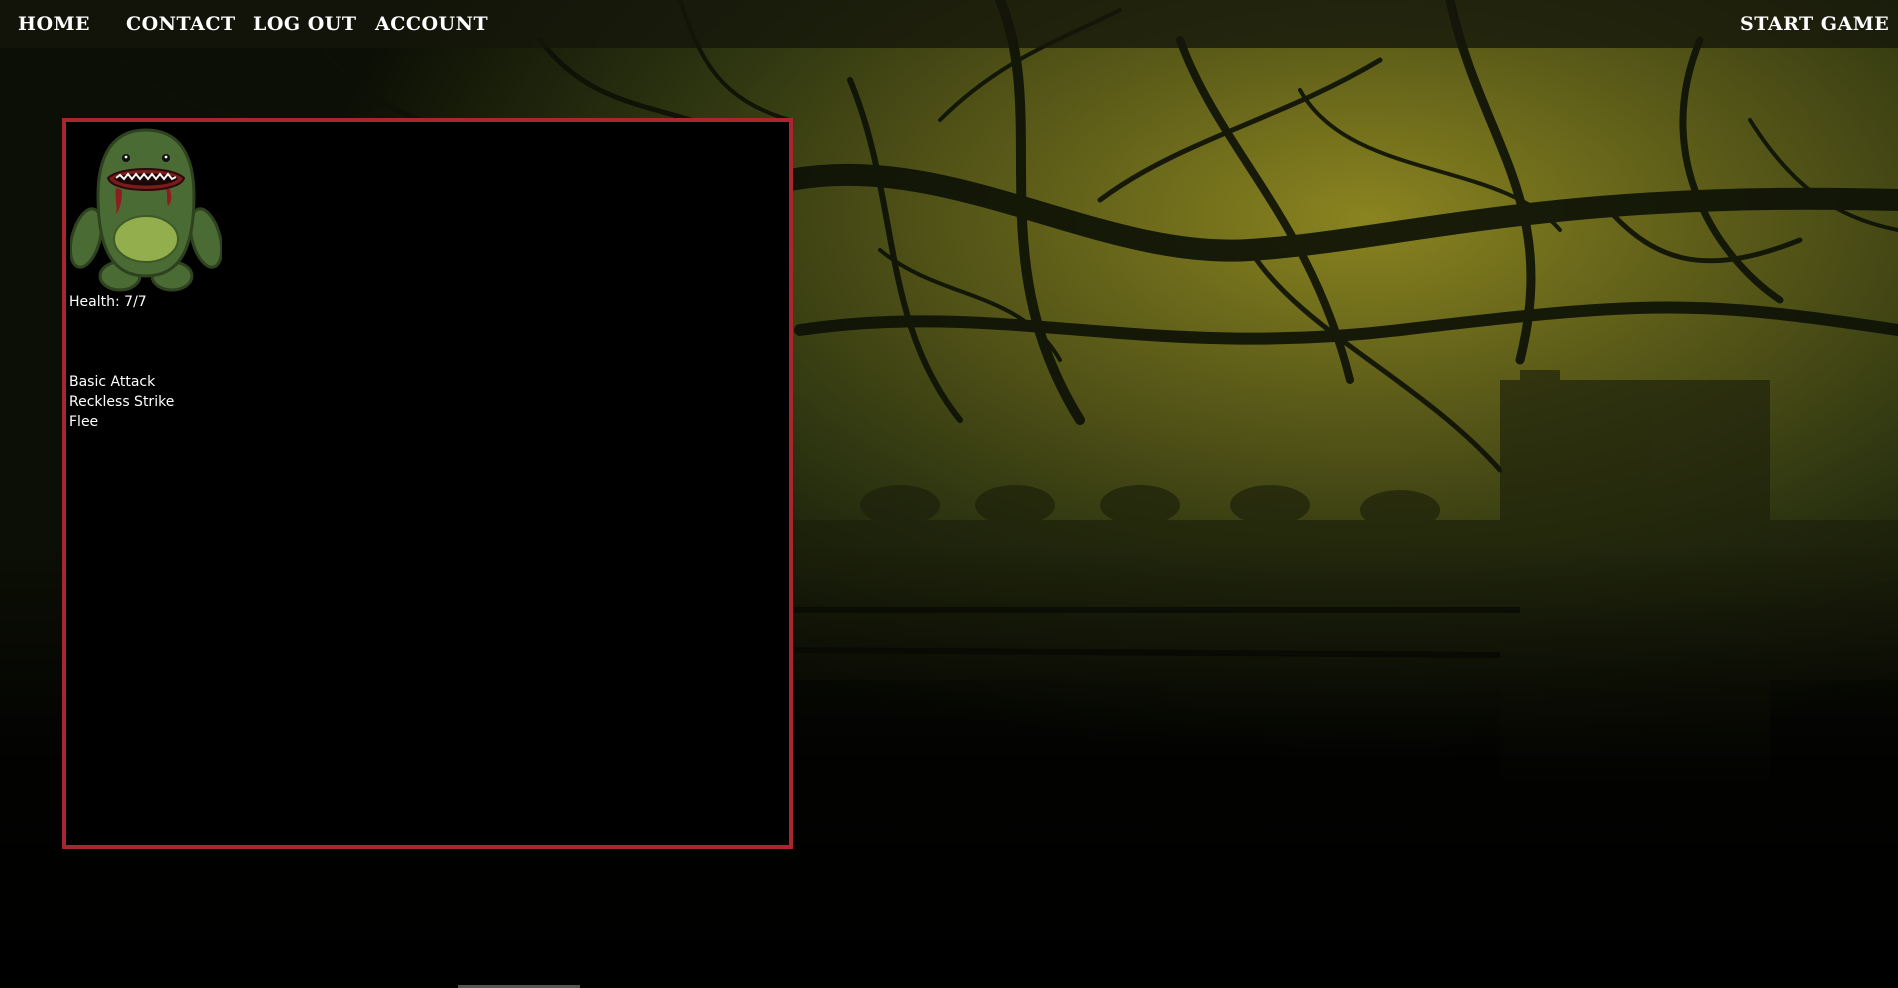  Describe the element at coordinates (181, 24) in the screenshot. I see `nav-contact-link: CONTACT` at that location.